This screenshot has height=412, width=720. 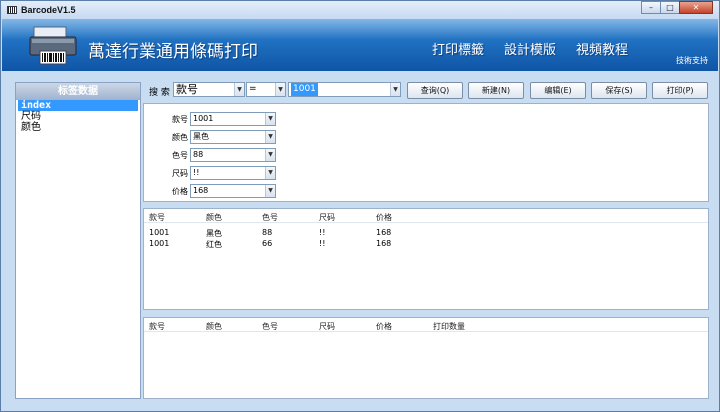 I want to click on save-button: 保存(S), so click(x=619, y=90).